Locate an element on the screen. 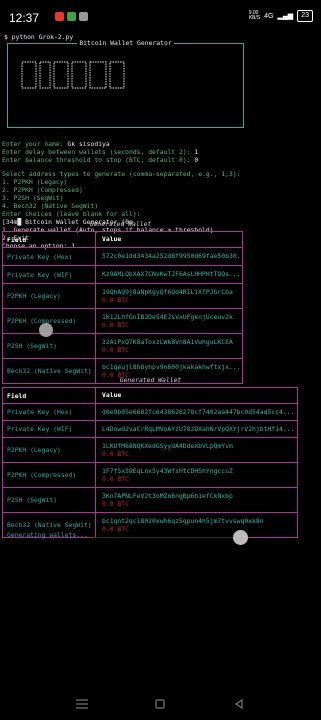 This screenshot has width=321, height=720. clock: 12:37 is located at coordinates (24, 18).